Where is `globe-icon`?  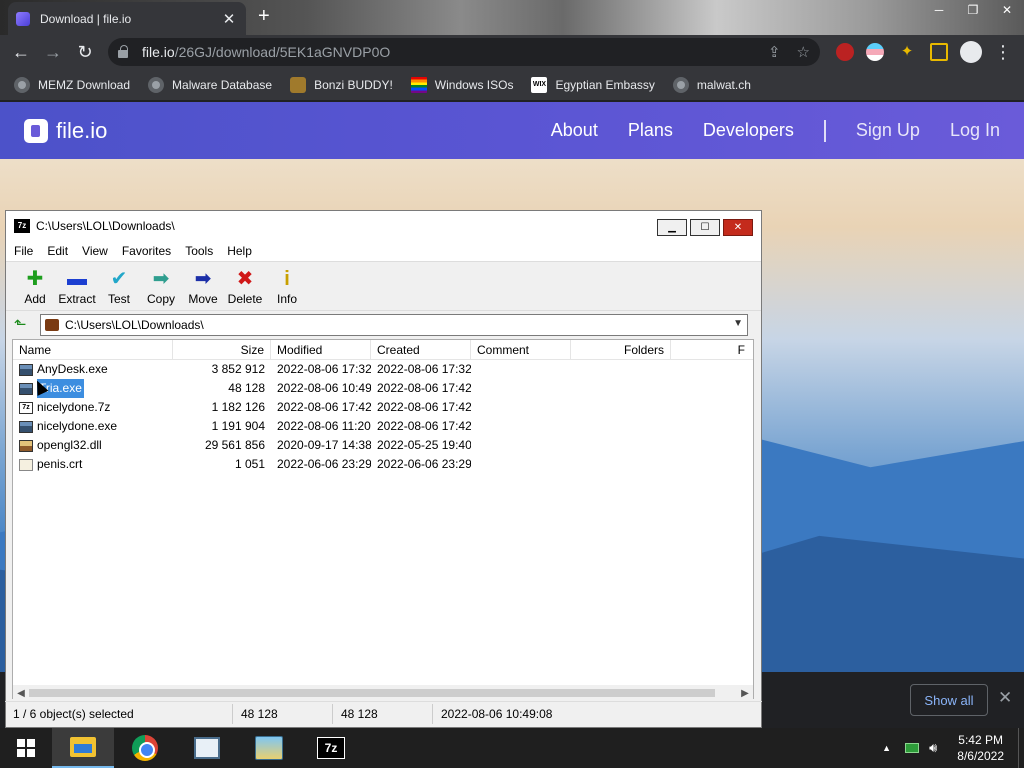
globe-icon is located at coordinates (680, 84).